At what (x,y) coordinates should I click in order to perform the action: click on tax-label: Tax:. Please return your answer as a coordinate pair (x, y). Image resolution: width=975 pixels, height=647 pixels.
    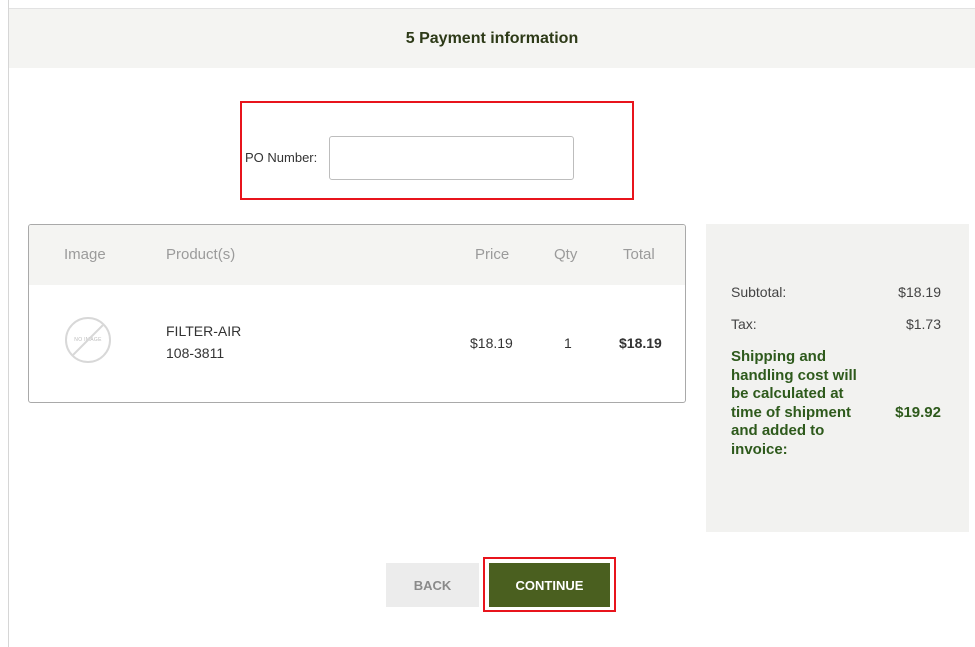
    Looking at the image, I should click on (744, 324).